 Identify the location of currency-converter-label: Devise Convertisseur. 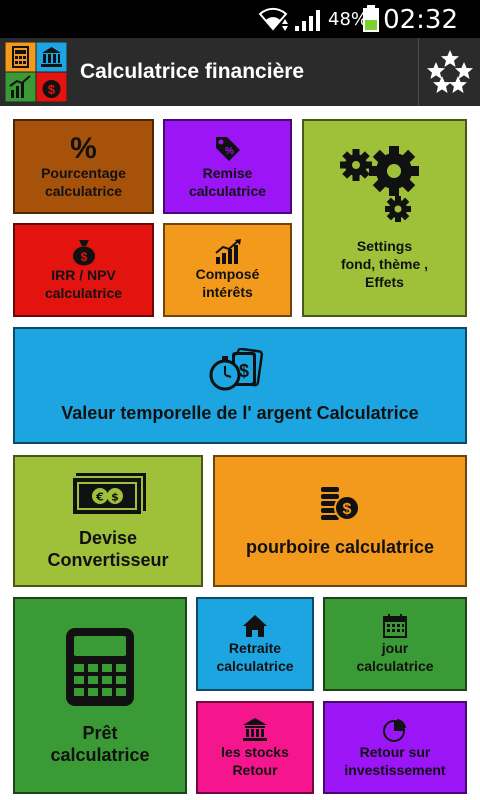
(108, 549).